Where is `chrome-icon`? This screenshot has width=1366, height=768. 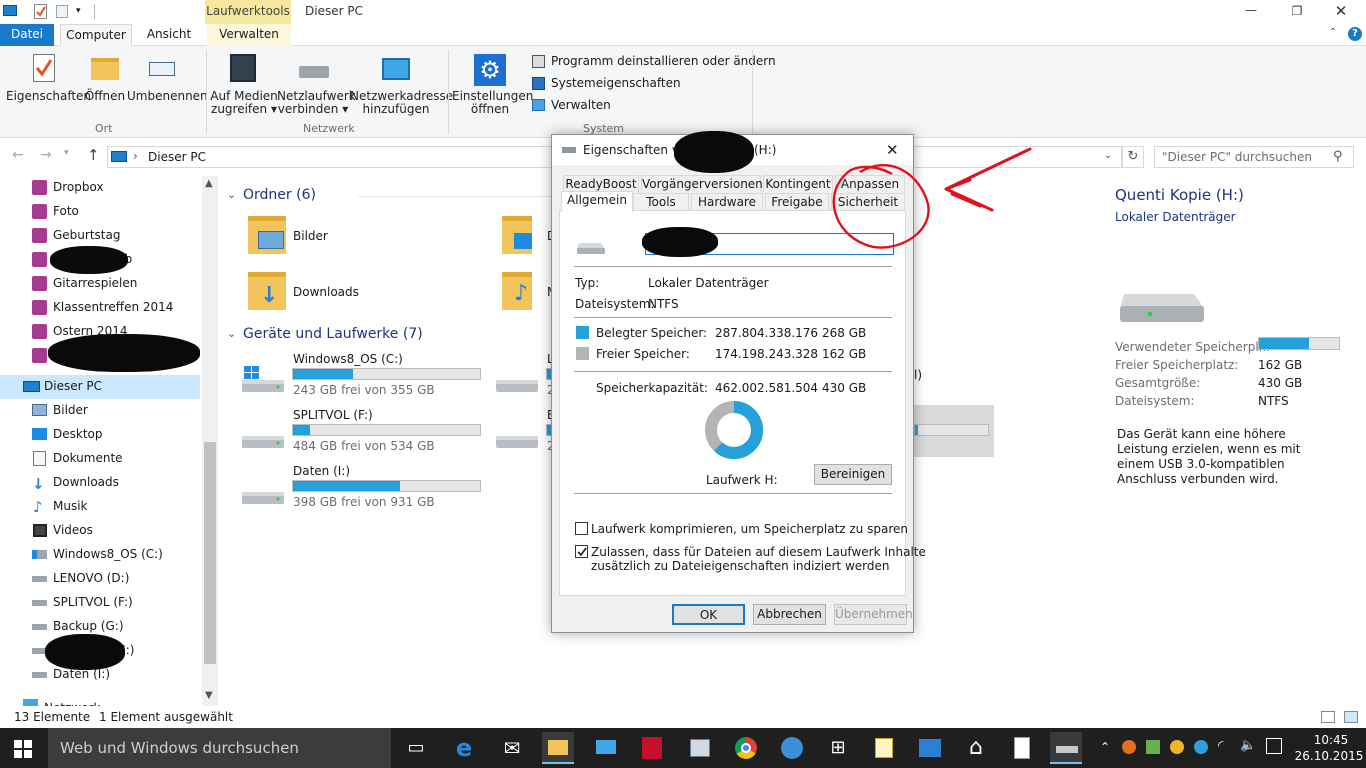 chrome-icon is located at coordinates (746, 748).